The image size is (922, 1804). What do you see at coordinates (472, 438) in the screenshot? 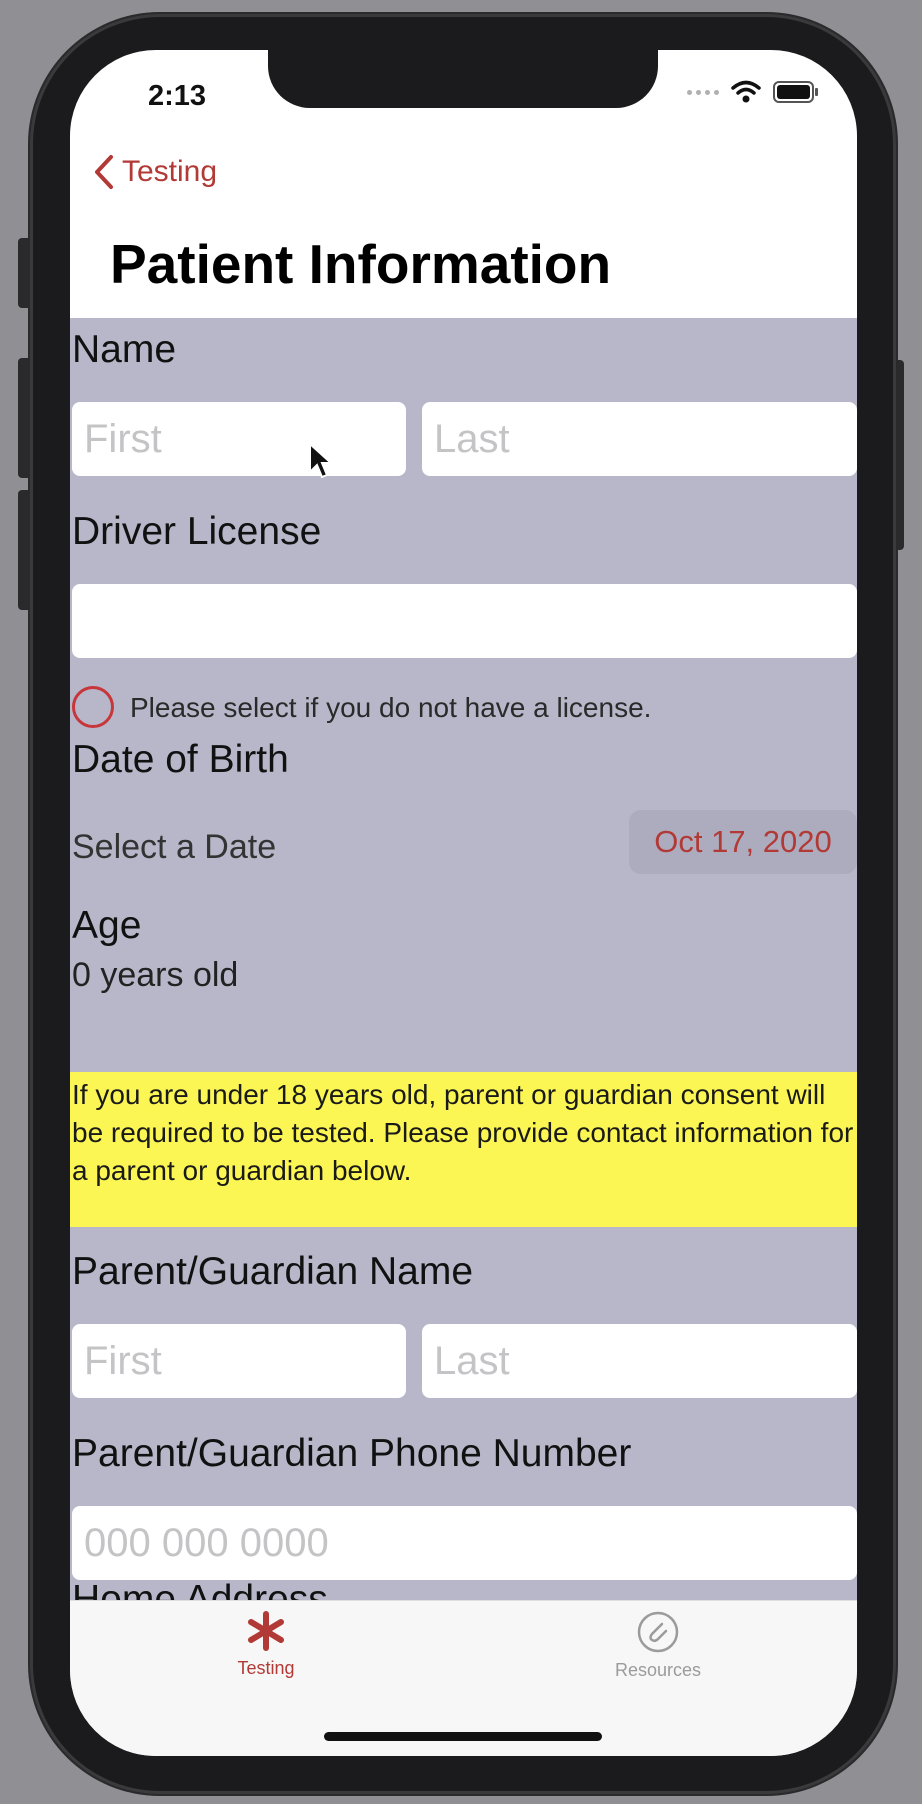
I see `last-name-placeholder: Last` at bounding box center [472, 438].